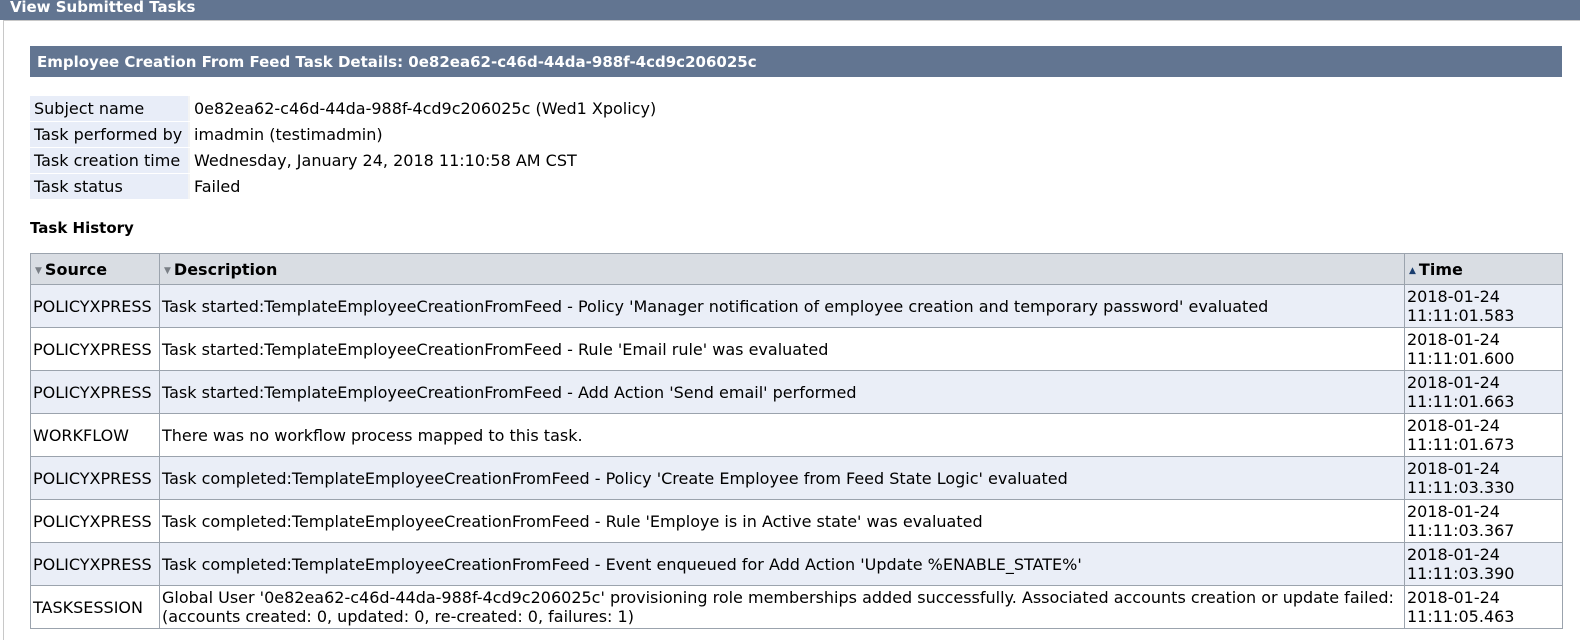 This screenshot has height=640, width=1580. I want to click on time-cell: 2018-01-24 11:11:01.600, so click(1483, 349).